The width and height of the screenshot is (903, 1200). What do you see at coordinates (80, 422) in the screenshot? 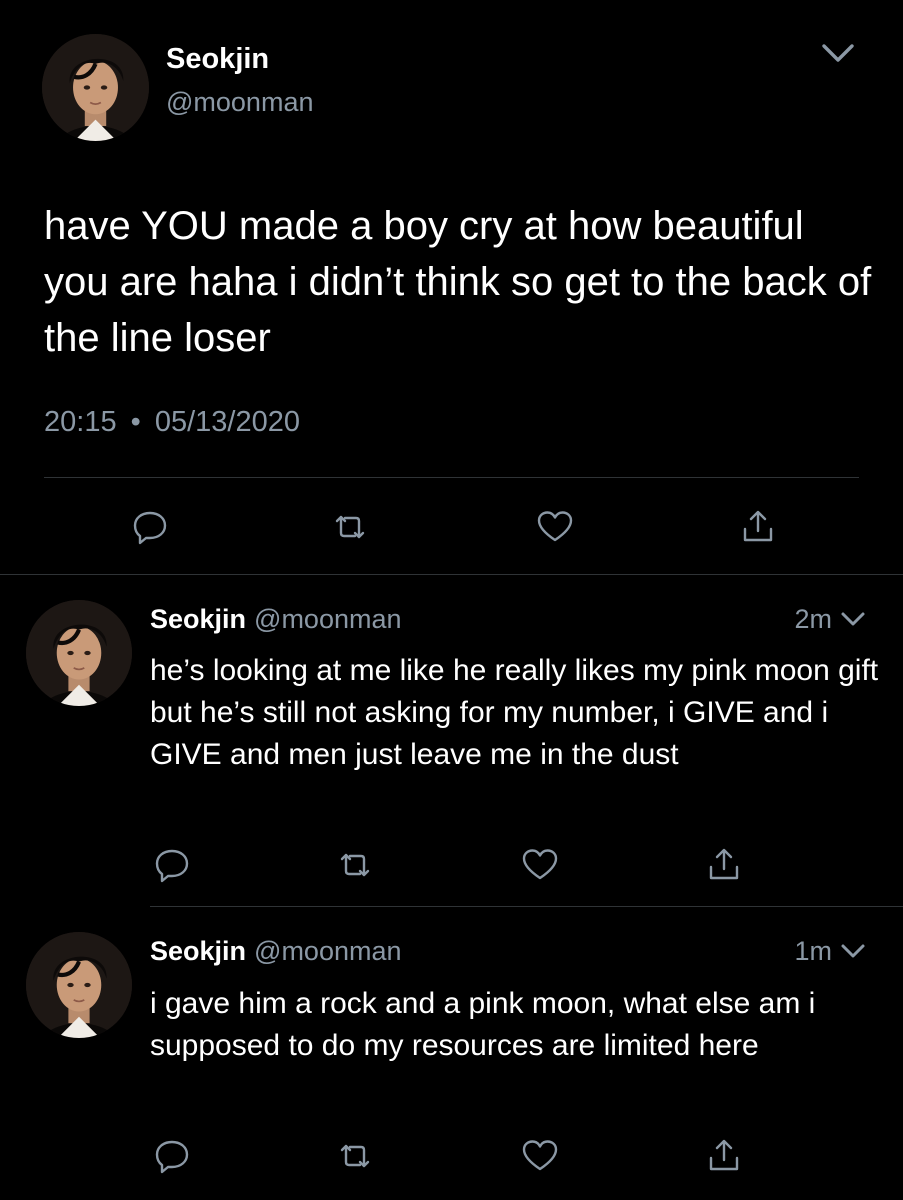
I see `tweet-time: 20:15` at bounding box center [80, 422].